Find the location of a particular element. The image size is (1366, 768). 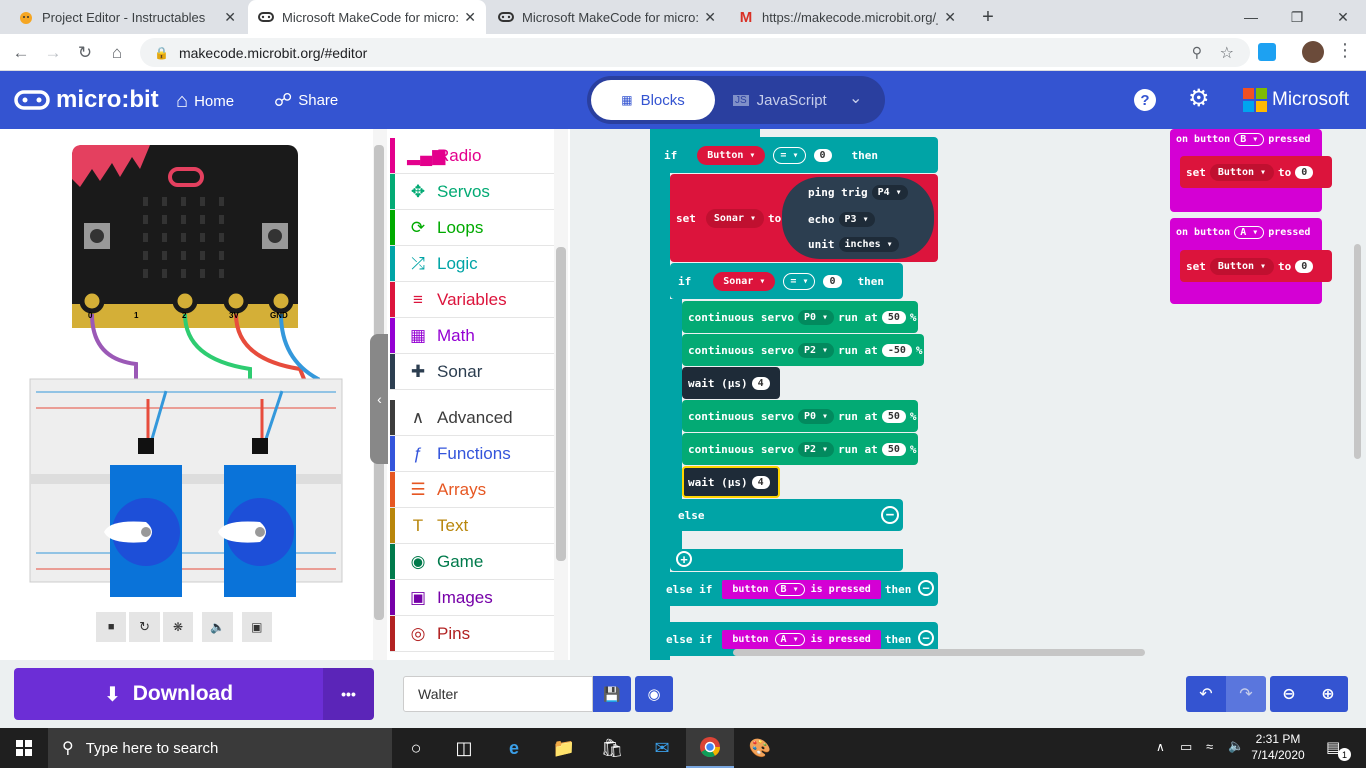

toolbox-scrollbar-thumb is located at coordinates (561, 404).